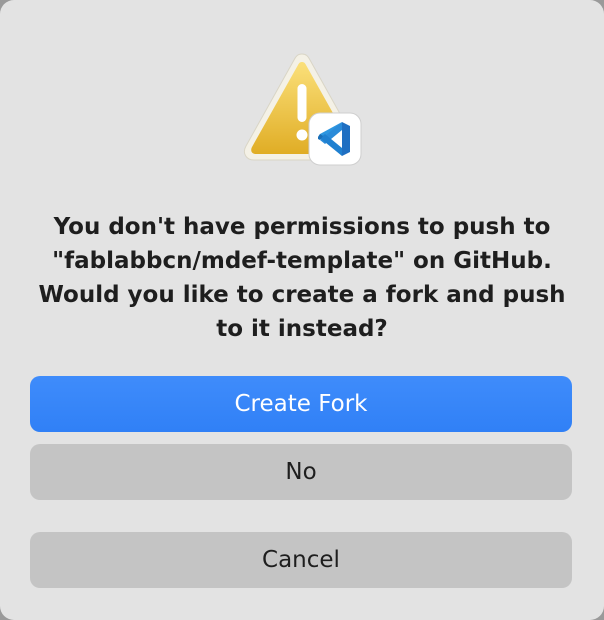  What do you see at coordinates (301, 472) in the screenshot?
I see `no-button: No` at bounding box center [301, 472].